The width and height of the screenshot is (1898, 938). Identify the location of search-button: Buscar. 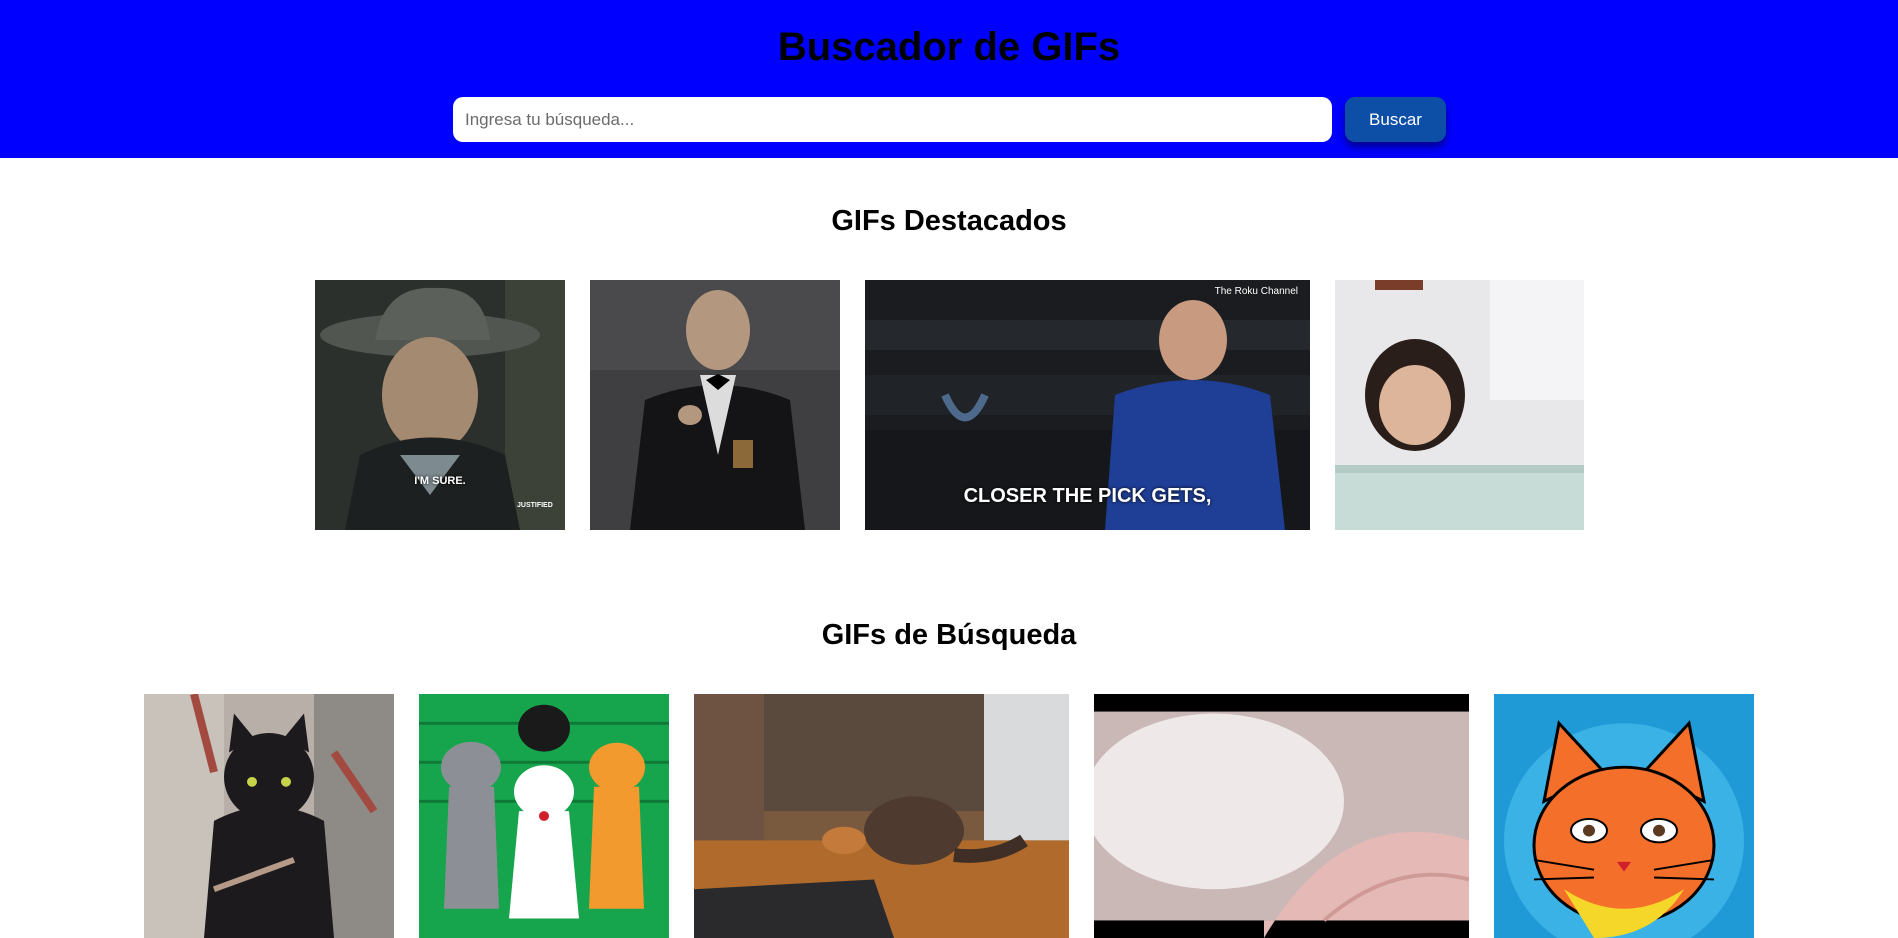
(1395, 119).